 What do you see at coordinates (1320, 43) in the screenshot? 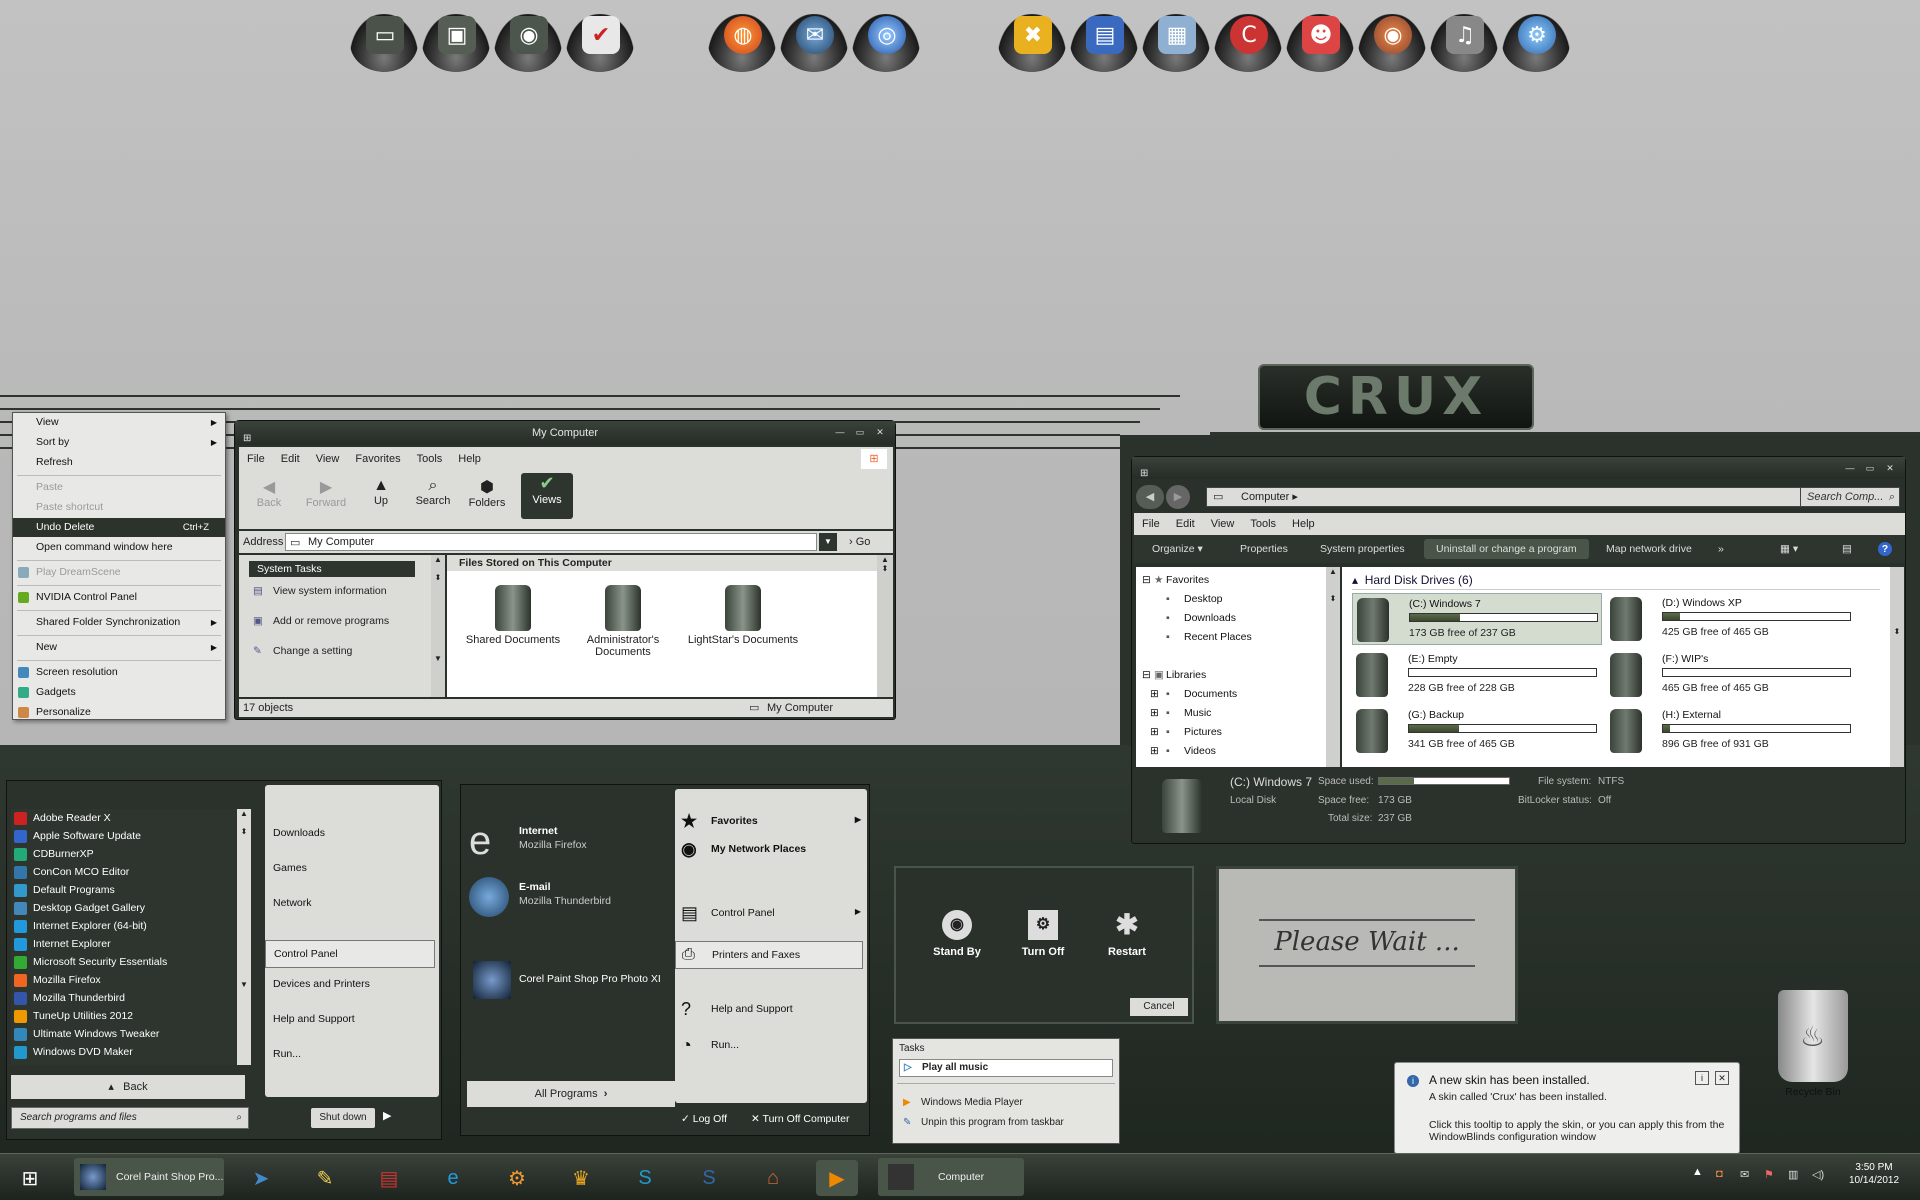
I see `user-icon: ☻` at bounding box center [1320, 43].